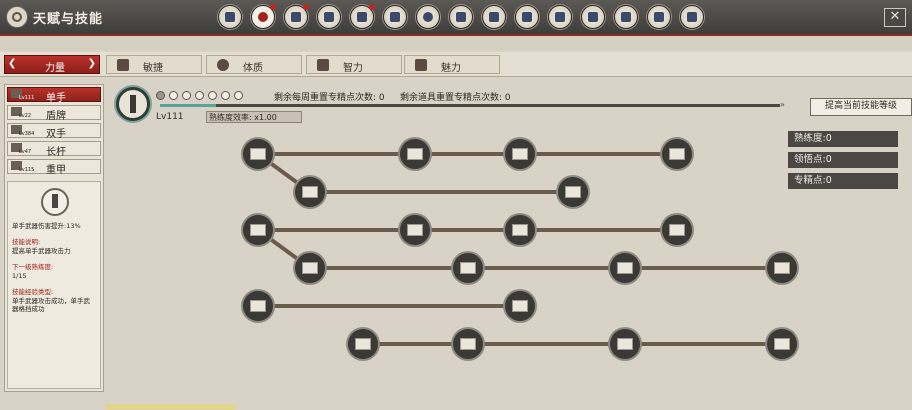  I want to click on heart-icon, so click(223, 65).